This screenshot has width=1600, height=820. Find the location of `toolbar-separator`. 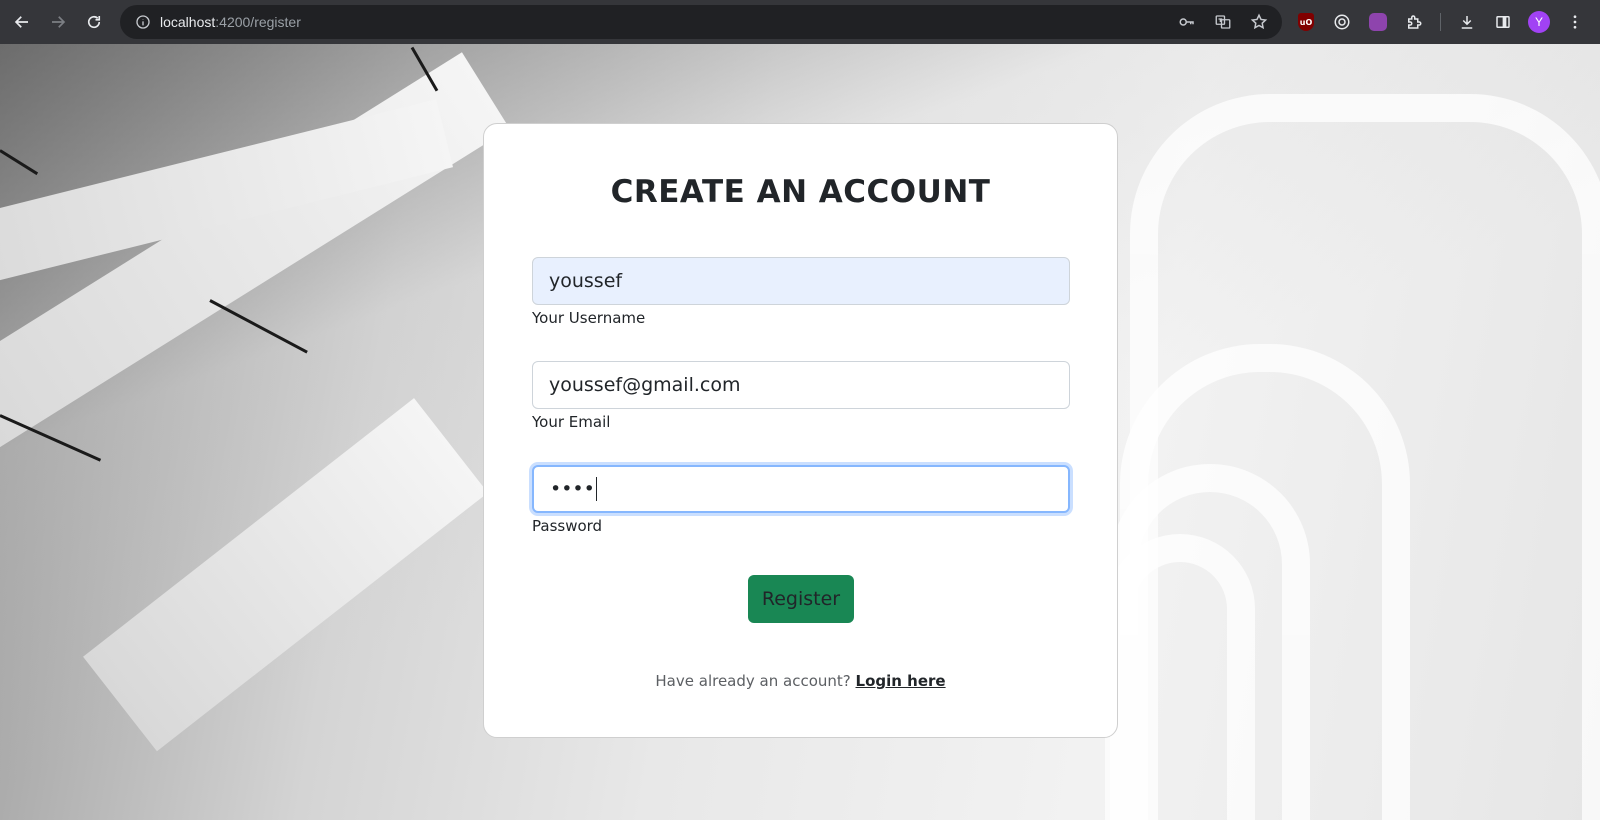

toolbar-separator is located at coordinates (1440, 22).